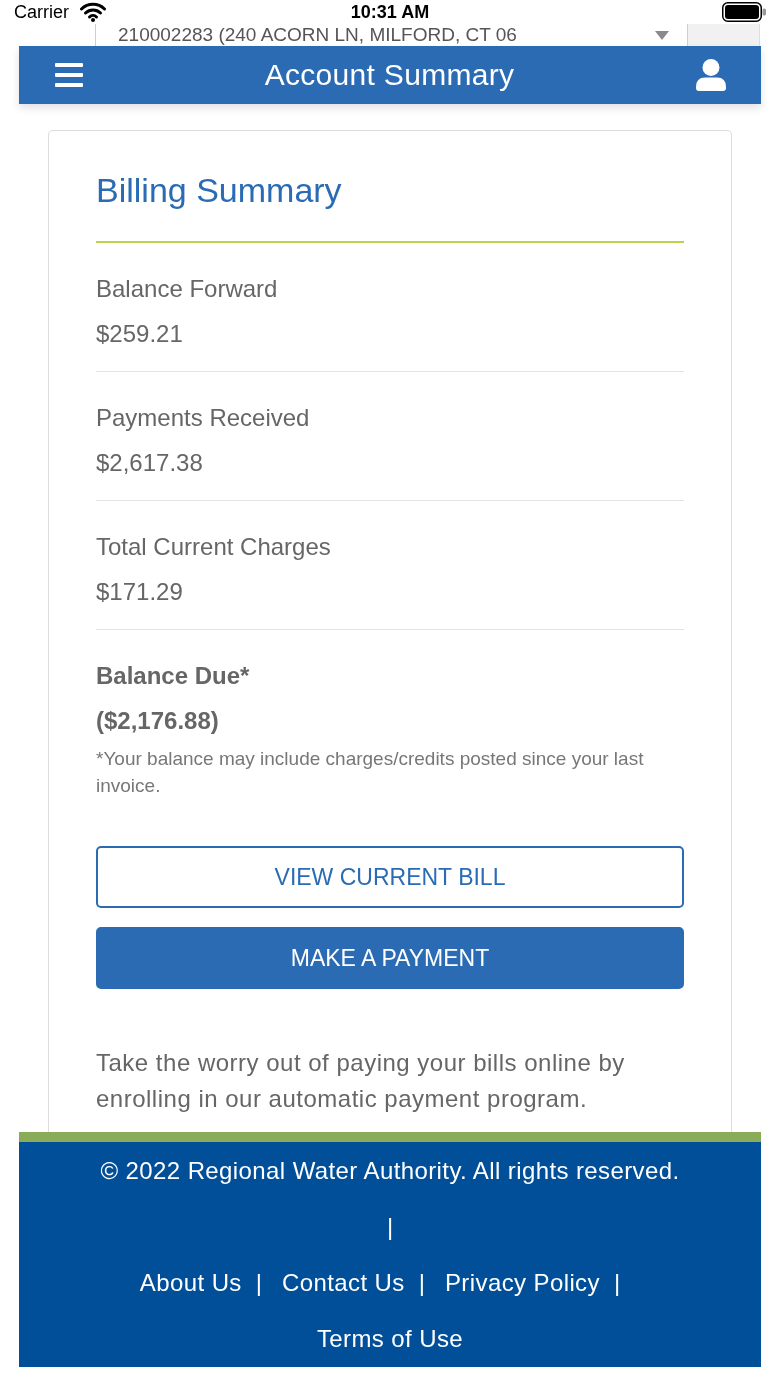 This screenshot has height=1387, width=780. I want to click on summary-amount: $171.29, so click(140, 592).